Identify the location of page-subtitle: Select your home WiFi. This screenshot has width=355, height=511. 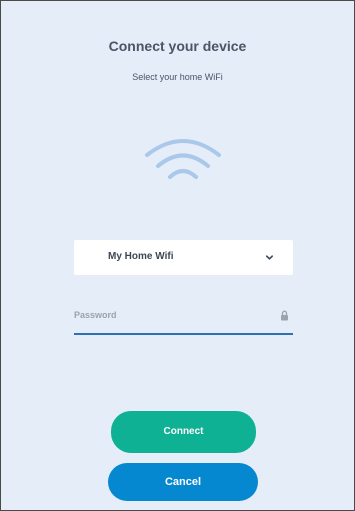
(177, 77).